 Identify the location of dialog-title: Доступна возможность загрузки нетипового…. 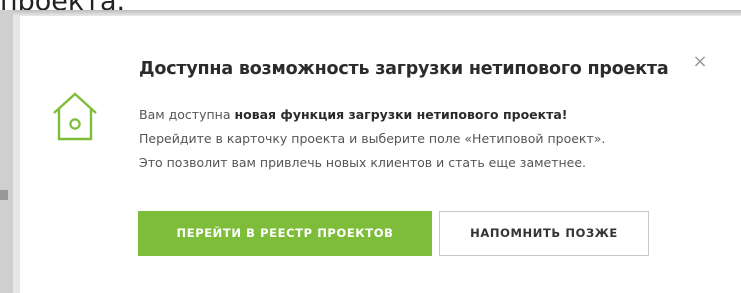
(404, 69).